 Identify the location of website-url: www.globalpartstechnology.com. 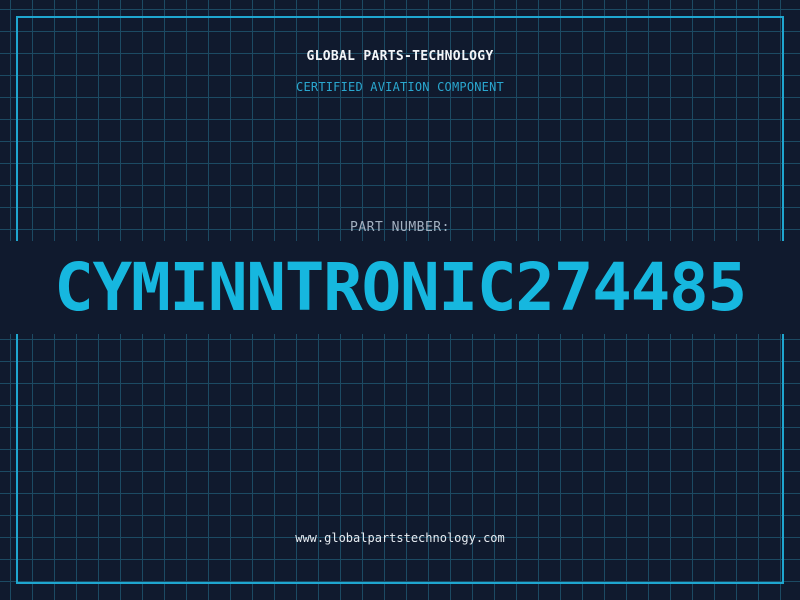
(400, 538).